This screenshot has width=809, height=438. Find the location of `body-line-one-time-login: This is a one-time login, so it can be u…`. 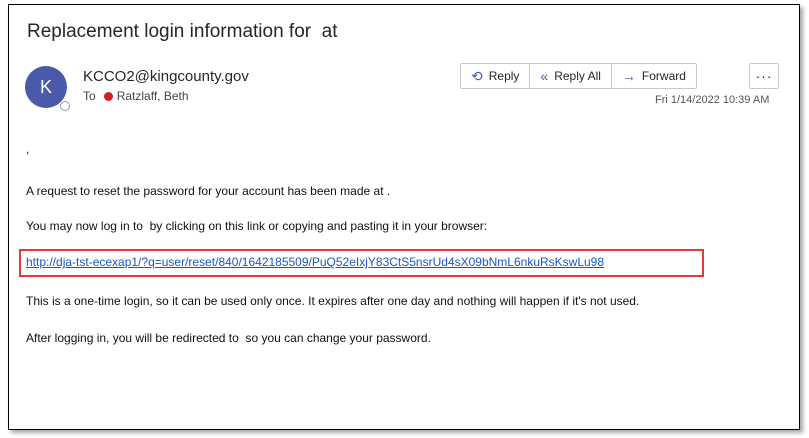

body-line-one-time-login: This is a one-time login, so it can be u… is located at coordinates (333, 301).